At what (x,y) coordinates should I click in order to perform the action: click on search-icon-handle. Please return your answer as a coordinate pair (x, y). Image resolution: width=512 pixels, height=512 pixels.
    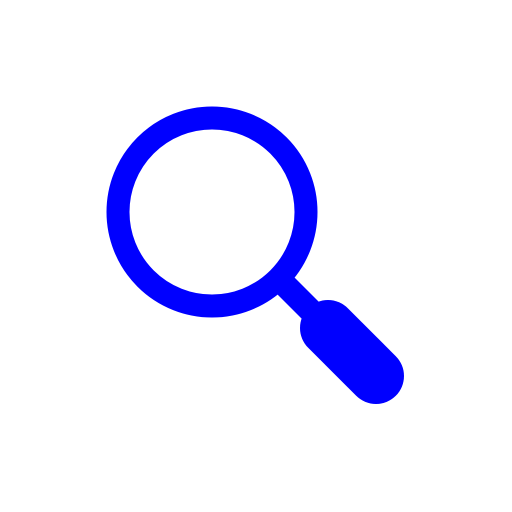
    Looking at the image, I should click on (352, 352).